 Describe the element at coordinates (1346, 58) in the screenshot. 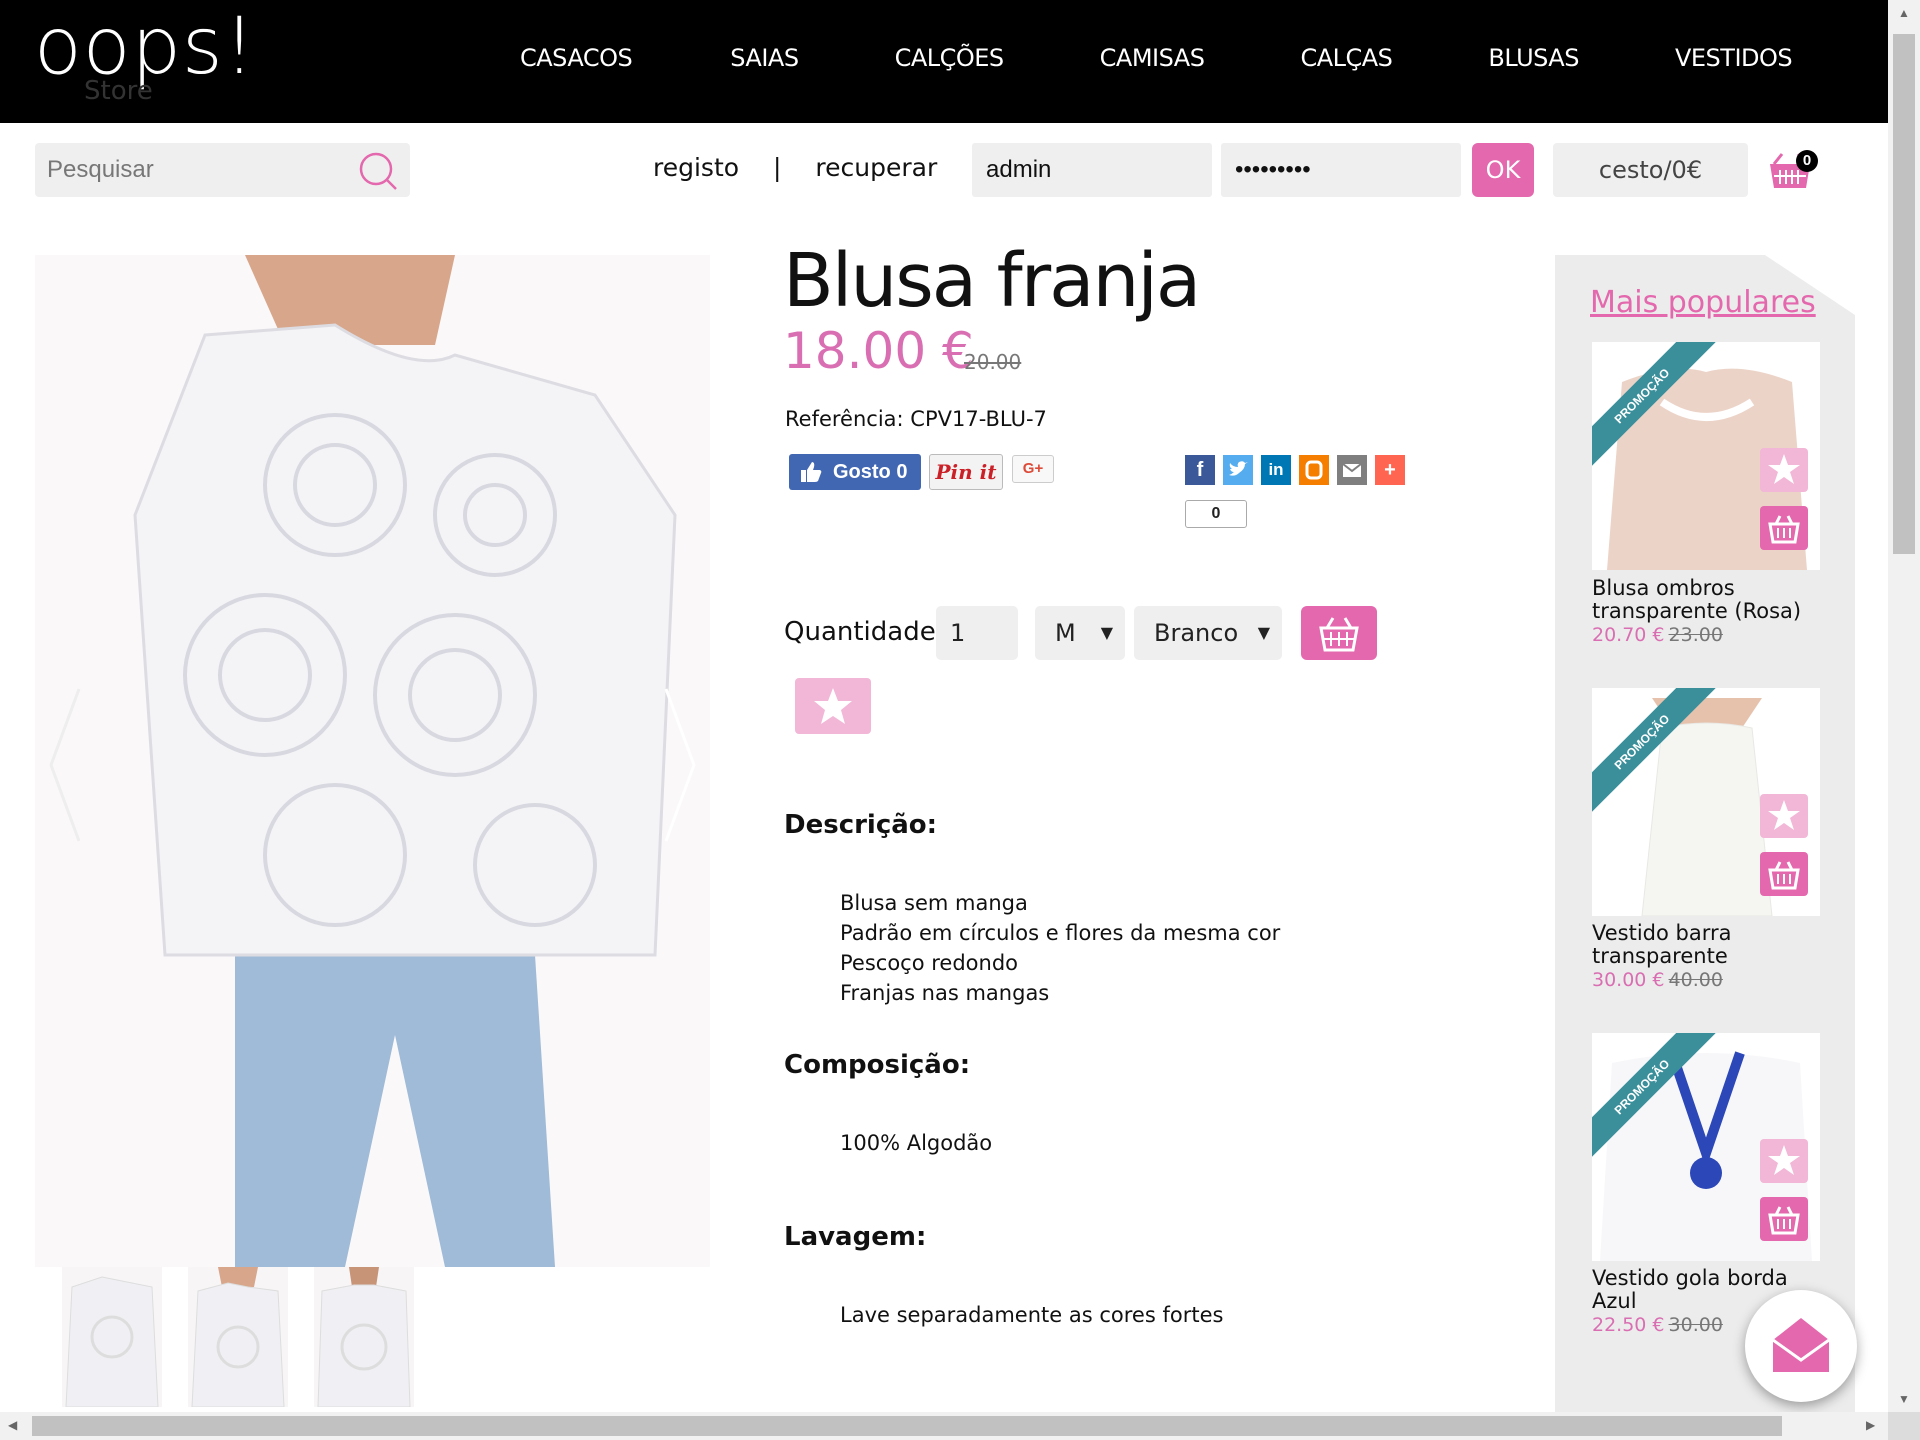

I see `nav-item-calcas: CALÇAS` at that location.